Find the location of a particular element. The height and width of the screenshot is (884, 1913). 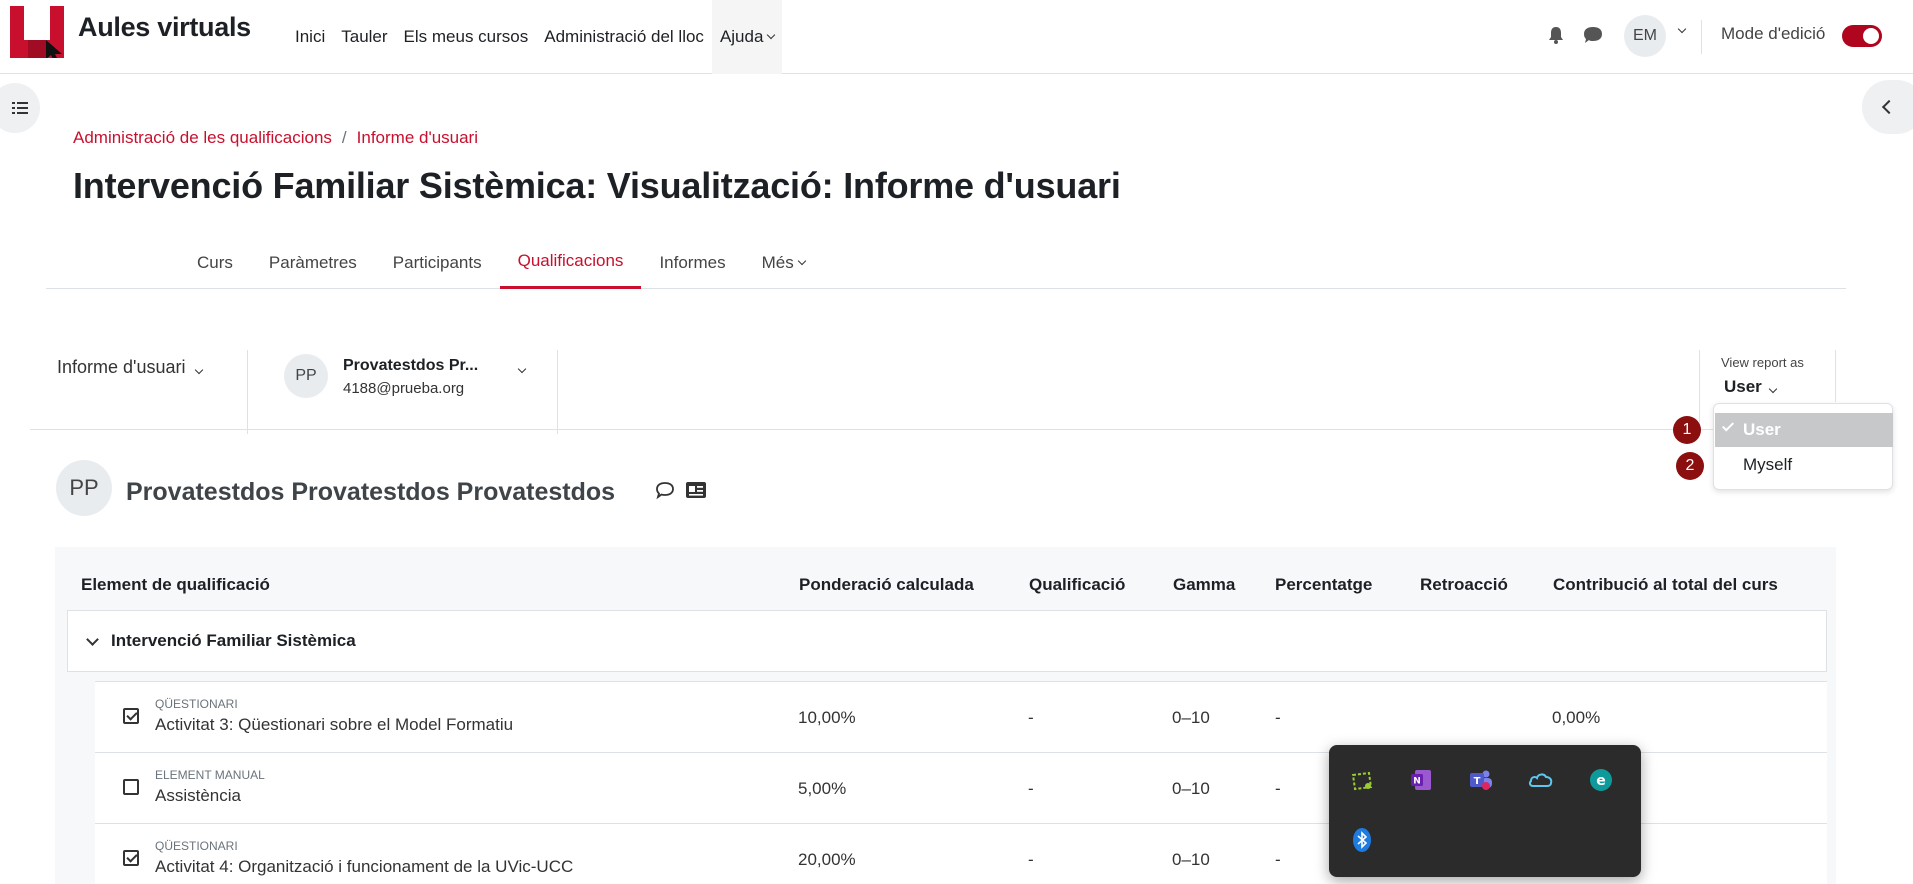

nav-item-inici: Inici is located at coordinates (310, 37).